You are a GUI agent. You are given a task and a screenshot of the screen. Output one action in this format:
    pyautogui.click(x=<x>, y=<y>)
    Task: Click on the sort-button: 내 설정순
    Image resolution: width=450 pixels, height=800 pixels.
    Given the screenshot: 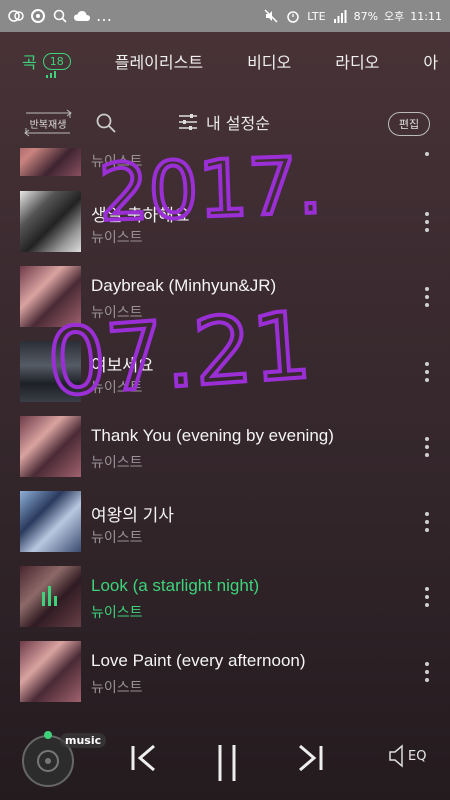 What is the action you would take?
    pyautogui.click(x=224, y=122)
    